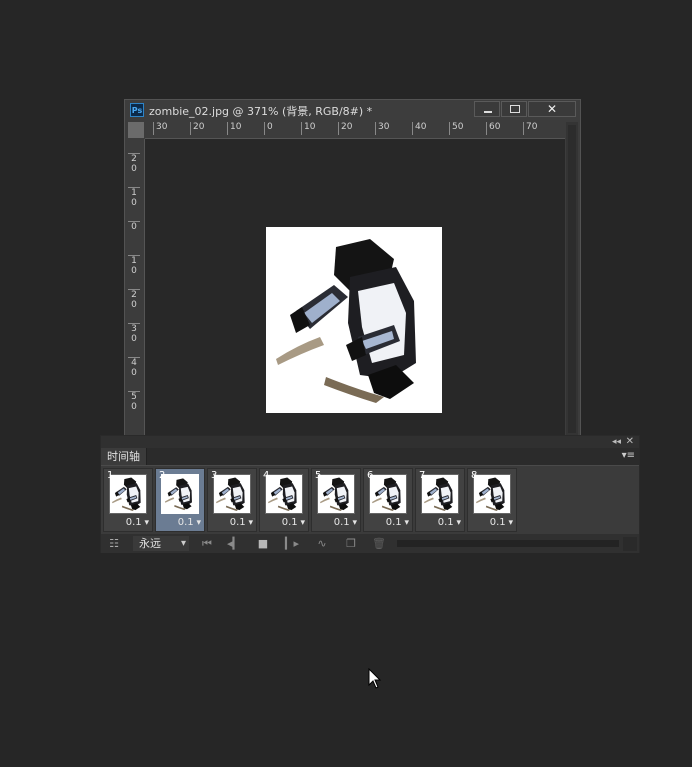 Image resolution: width=692 pixels, height=767 pixels. Describe the element at coordinates (370, 543) in the screenshot. I see `timeline-controls: ☷ 永远 ⏮ ◂▎ ■ ▎▸ ∿ ❐ 🗑` at that location.